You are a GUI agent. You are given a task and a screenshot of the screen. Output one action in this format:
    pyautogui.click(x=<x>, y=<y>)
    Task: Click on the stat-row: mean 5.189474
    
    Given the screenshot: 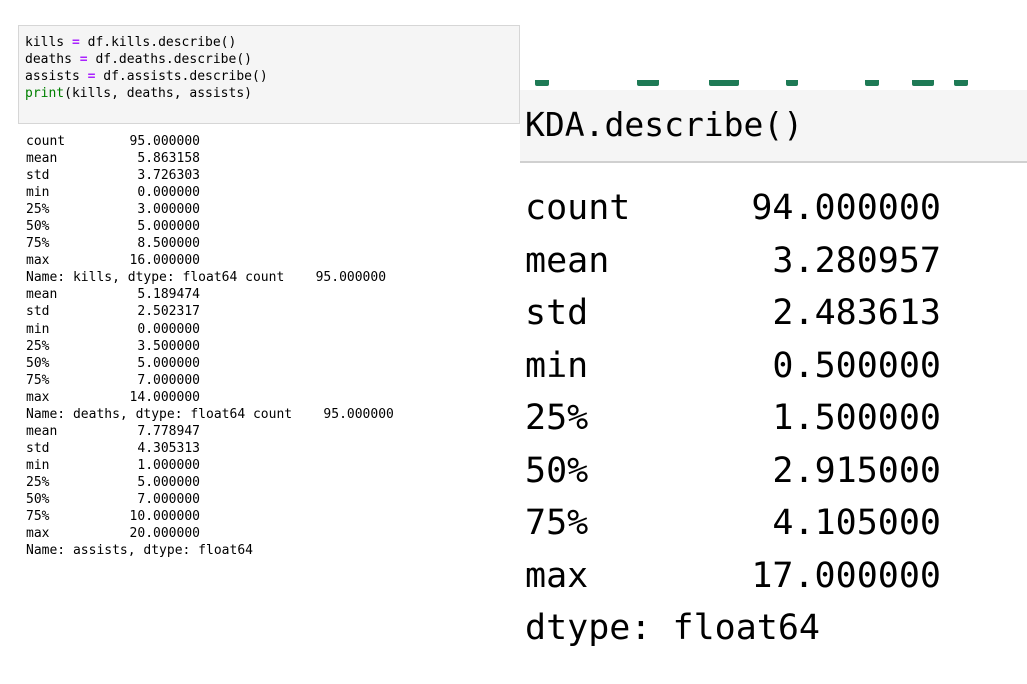 What is the action you would take?
    pyautogui.click(x=113, y=294)
    